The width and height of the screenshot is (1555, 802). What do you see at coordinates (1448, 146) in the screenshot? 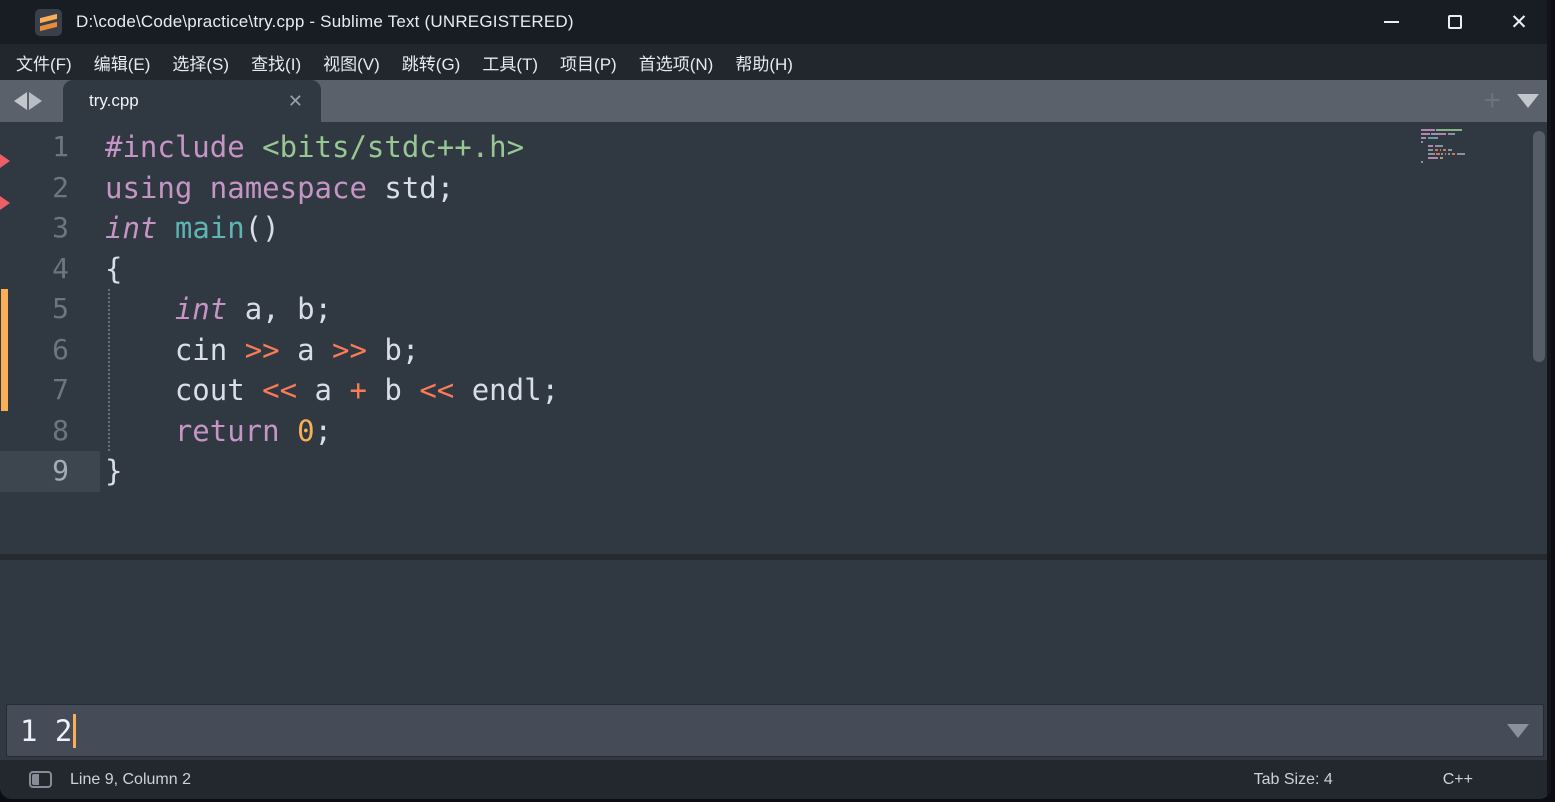
I see `minimap` at bounding box center [1448, 146].